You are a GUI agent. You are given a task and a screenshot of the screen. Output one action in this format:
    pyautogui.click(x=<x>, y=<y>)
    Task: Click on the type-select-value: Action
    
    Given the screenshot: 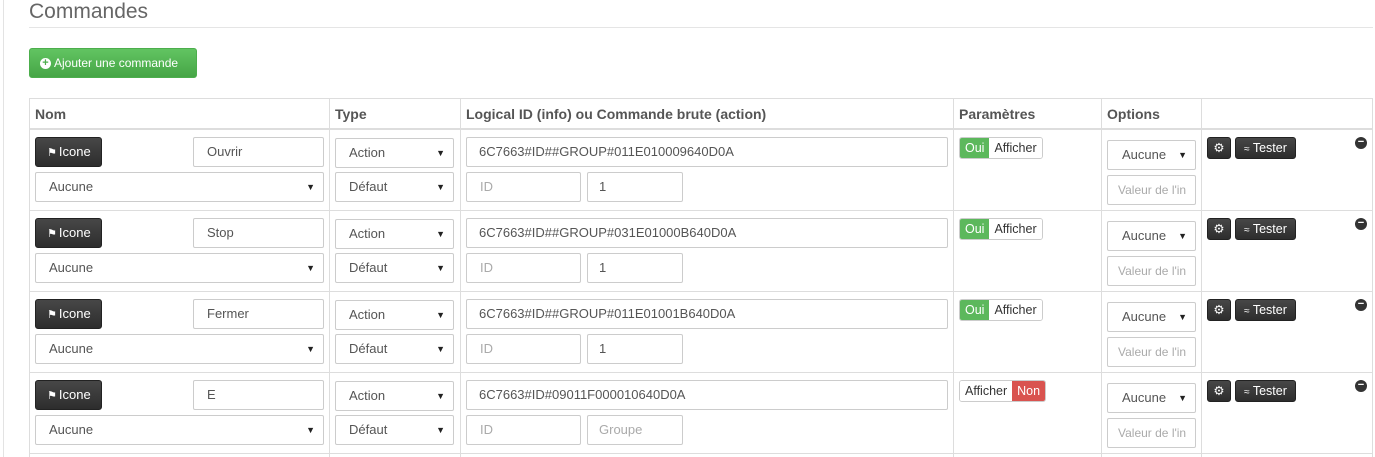 What is the action you would take?
    pyautogui.click(x=367, y=314)
    